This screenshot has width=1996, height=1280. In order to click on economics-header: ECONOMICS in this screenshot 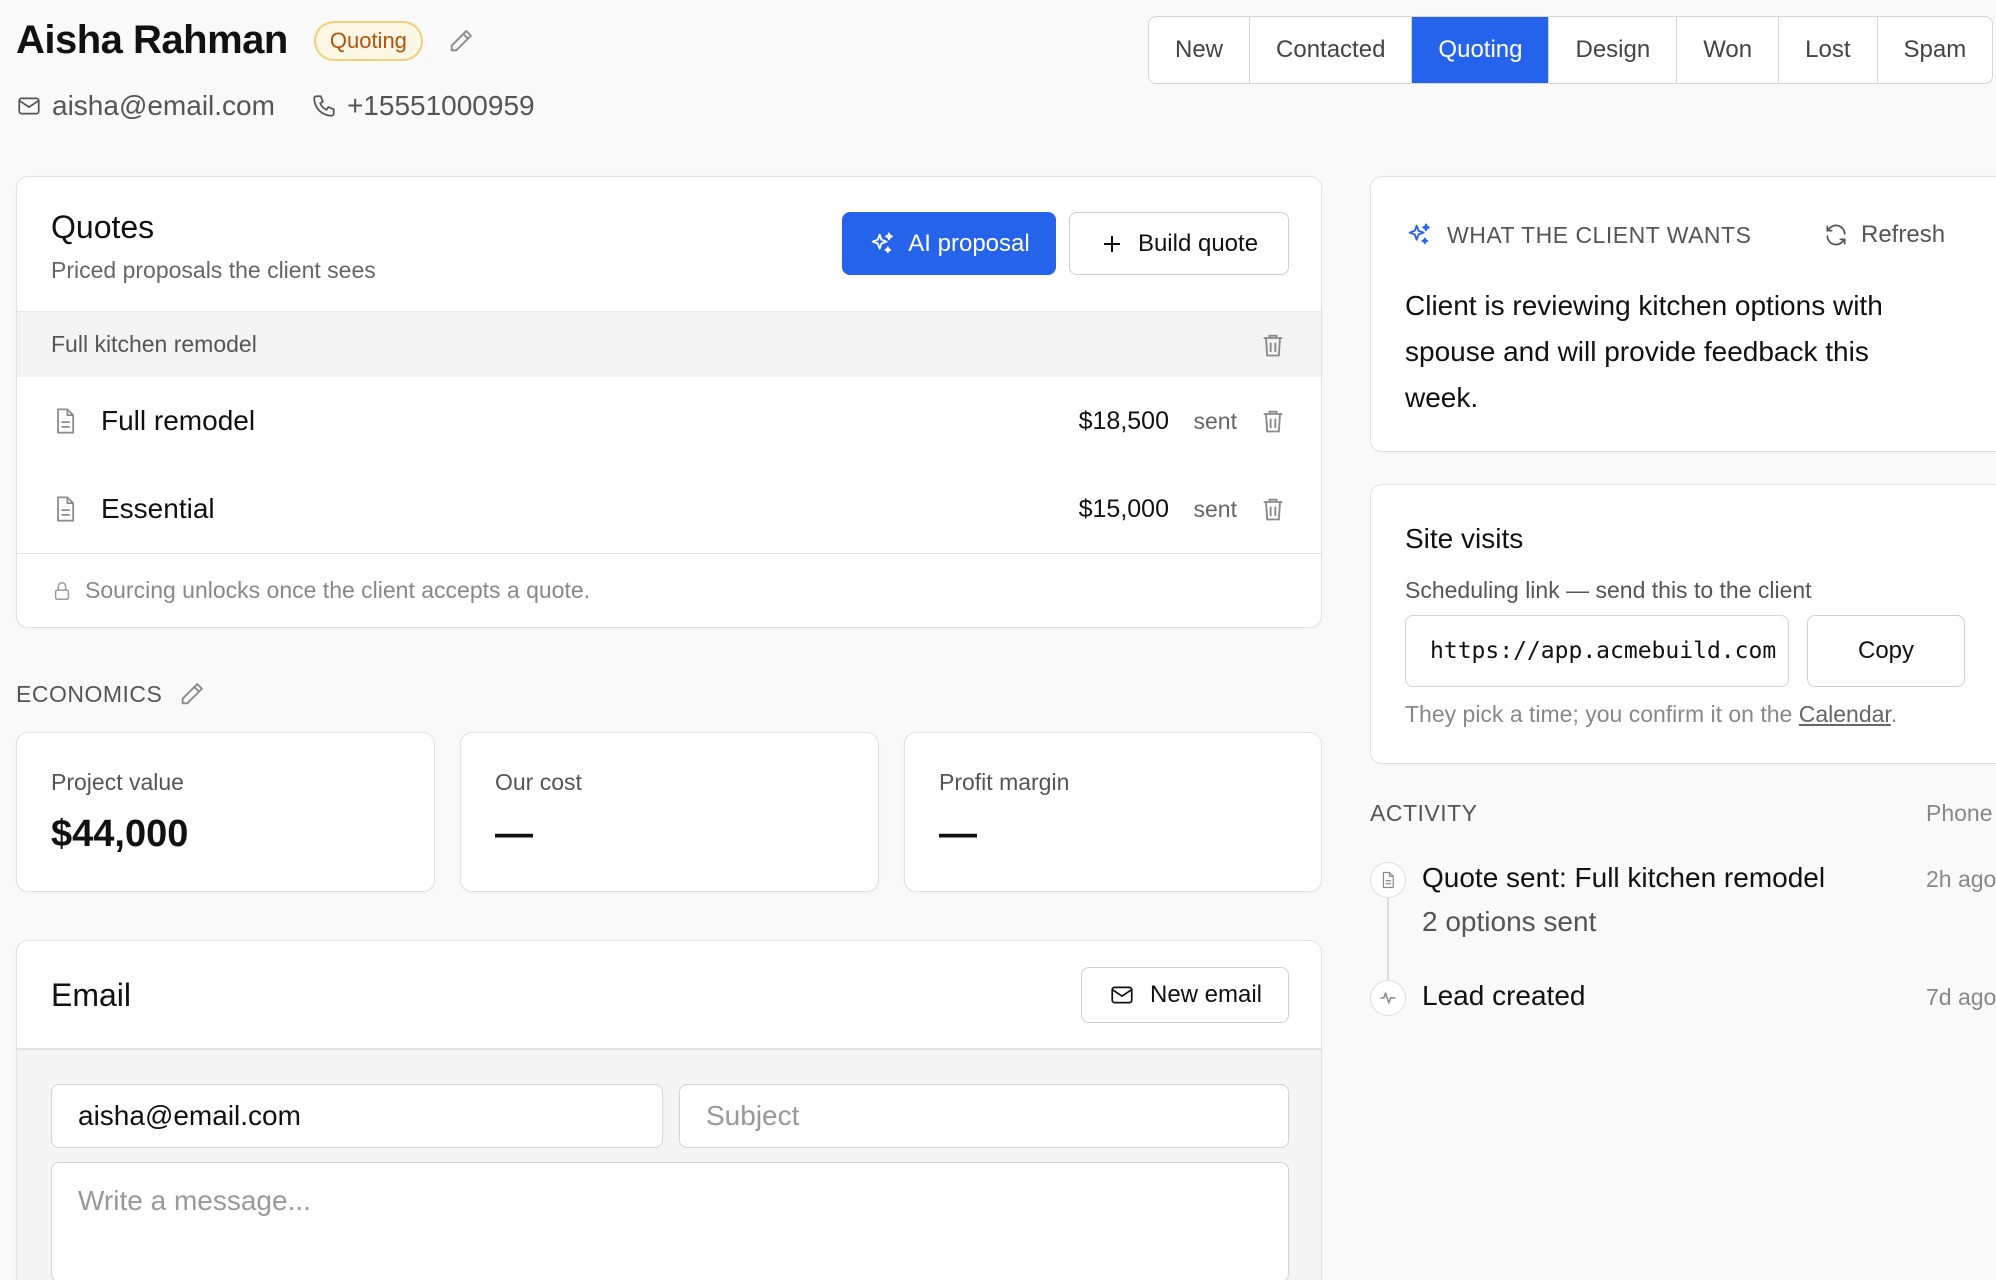, I will do `click(111, 694)`.